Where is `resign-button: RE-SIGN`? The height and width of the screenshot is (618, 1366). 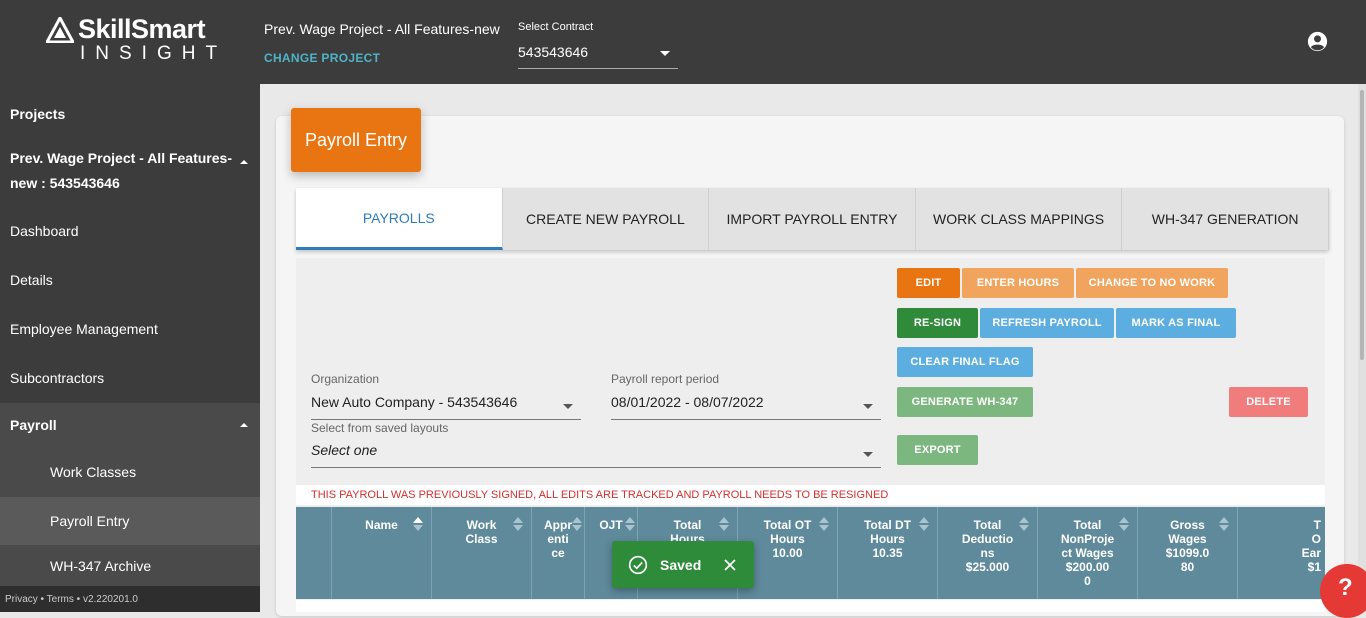
resign-button: RE-SIGN is located at coordinates (937, 323).